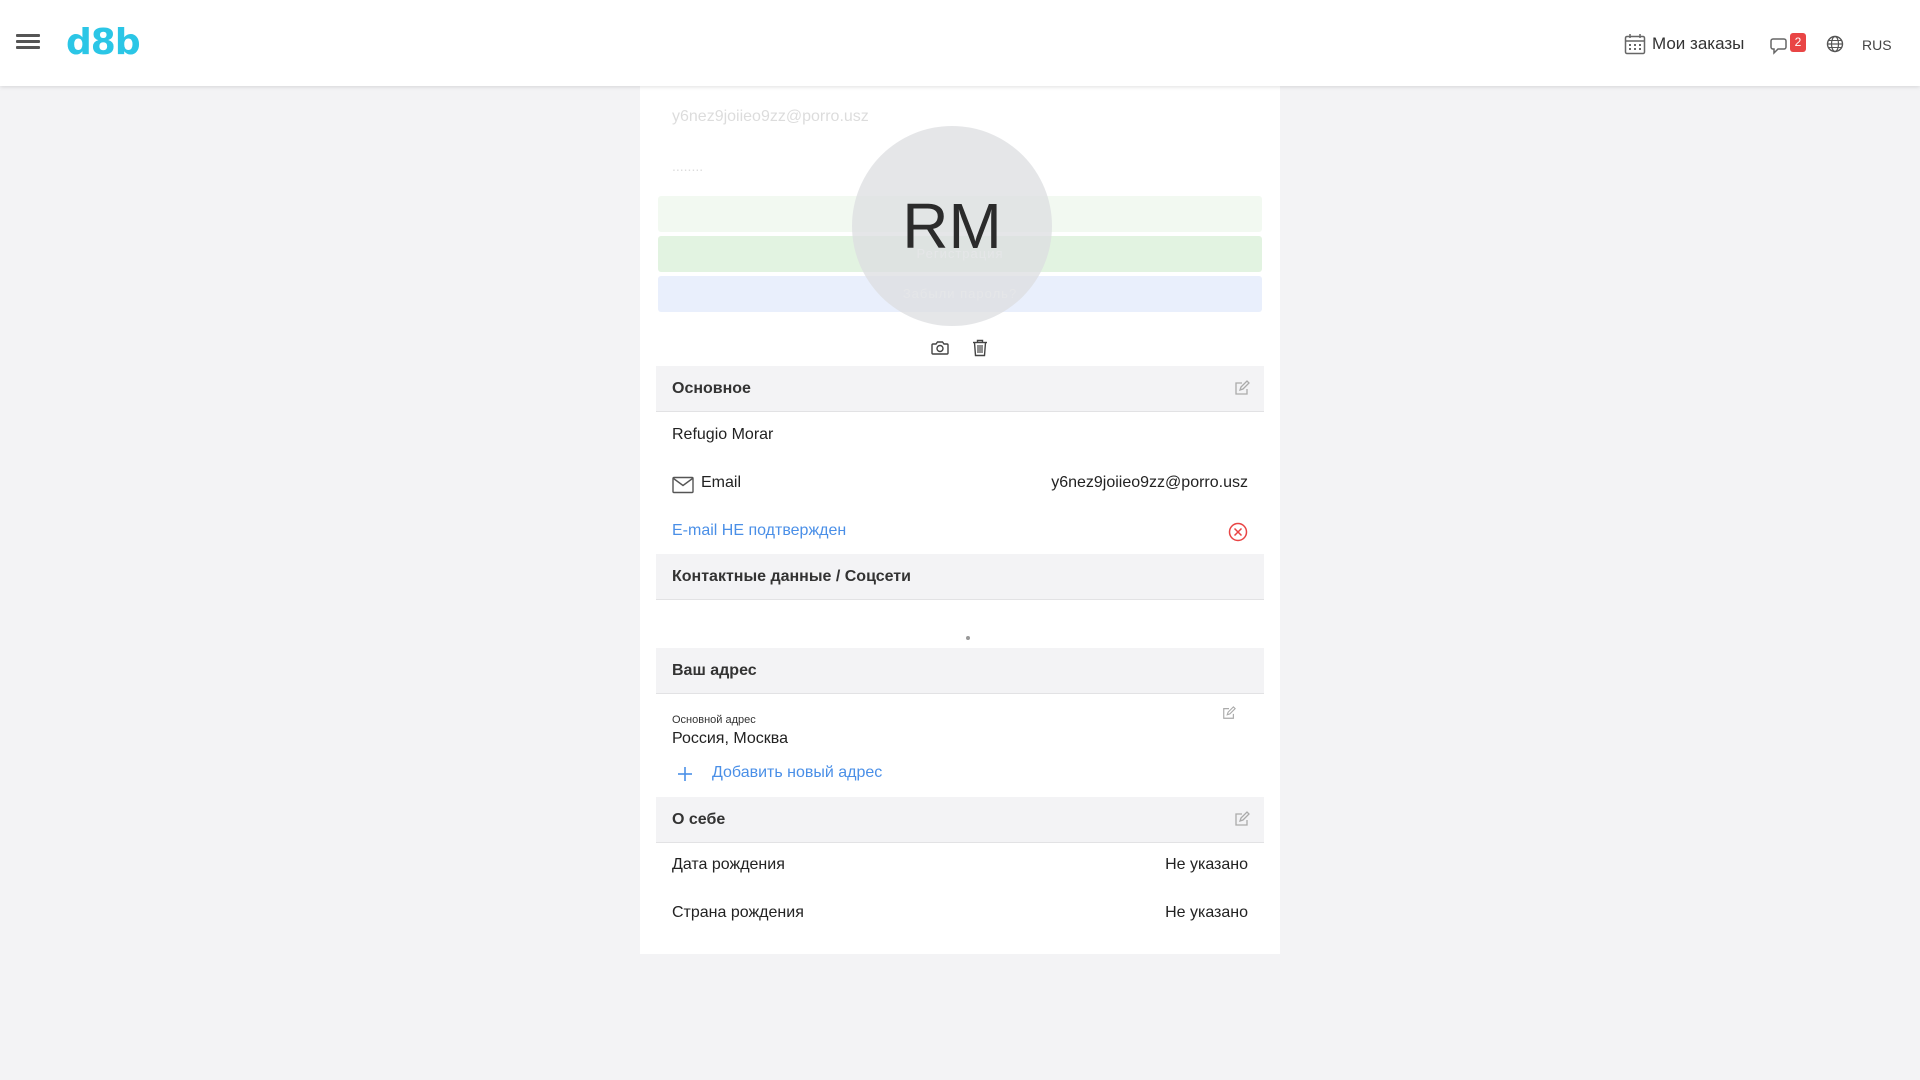 This screenshot has width=1920, height=1080. What do you see at coordinates (960, 438) in the screenshot?
I see `name-row: Refugio Morar` at bounding box center [960, 438].